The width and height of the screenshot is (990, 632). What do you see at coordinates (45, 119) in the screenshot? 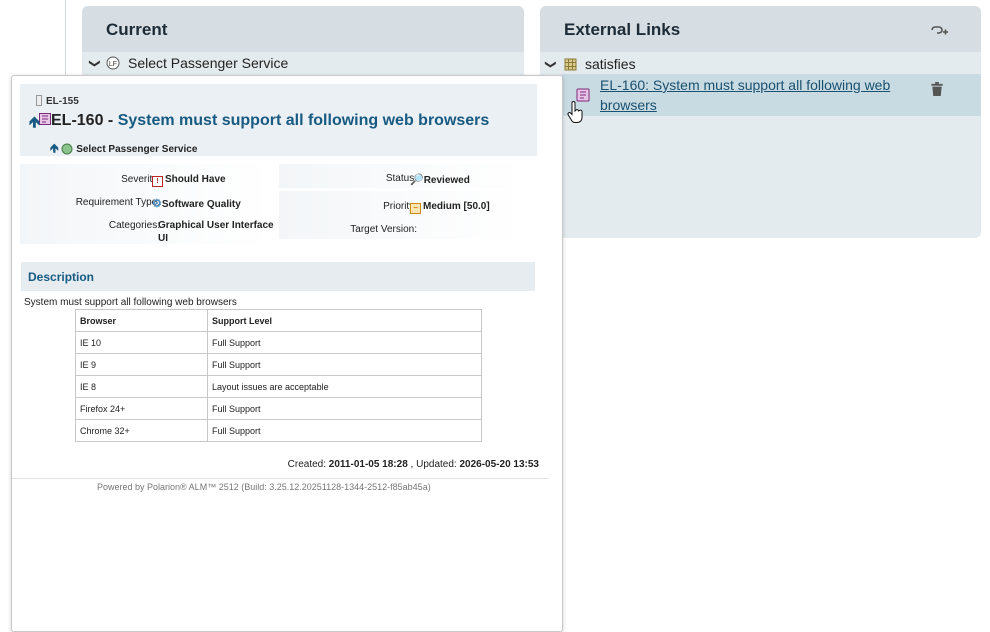
I see `work-item-type-icon` at bounding box center [45, 119].